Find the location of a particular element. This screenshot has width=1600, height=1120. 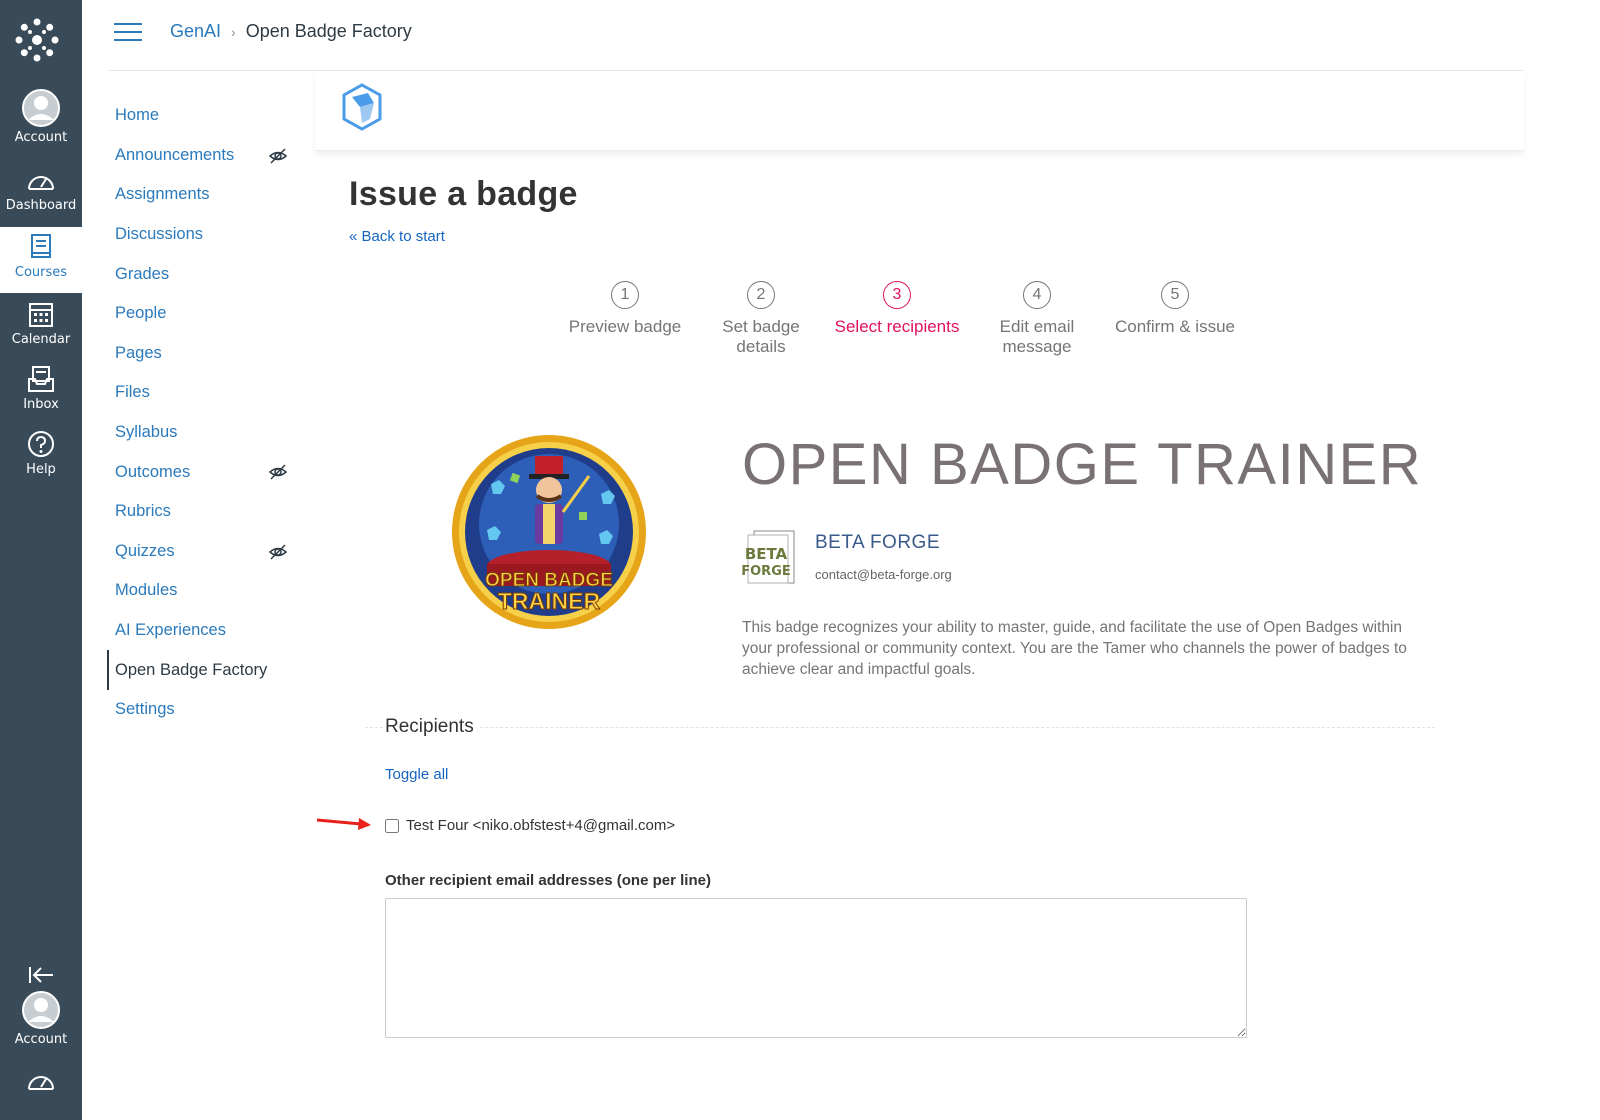

global-nav-courses-label: Courses is located at coordinates (41, 272).